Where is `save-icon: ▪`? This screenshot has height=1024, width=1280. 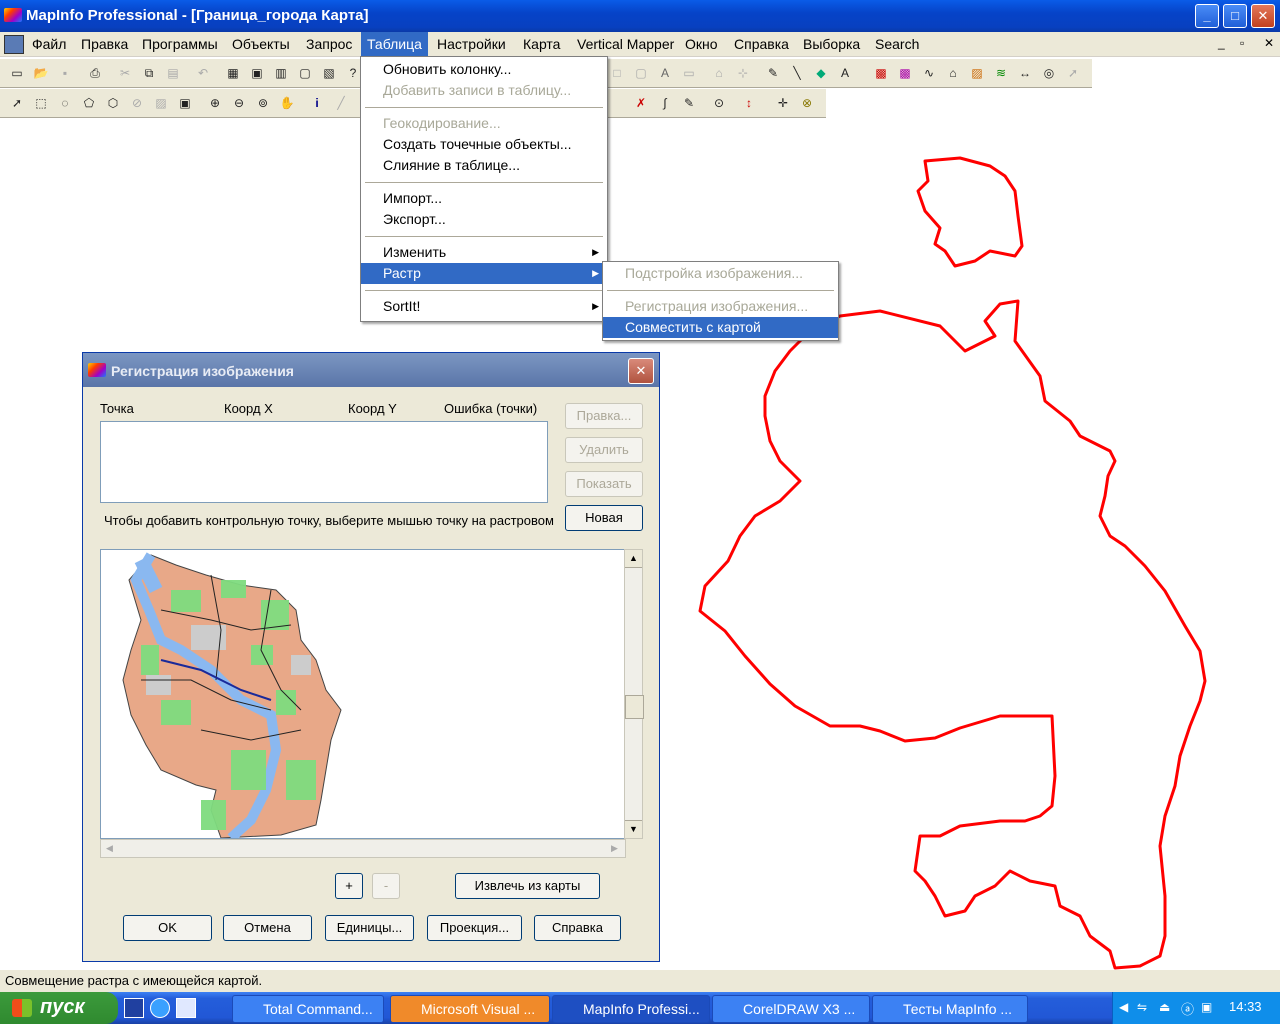
save-icon: ▪ is located at coordinates (65, 73).